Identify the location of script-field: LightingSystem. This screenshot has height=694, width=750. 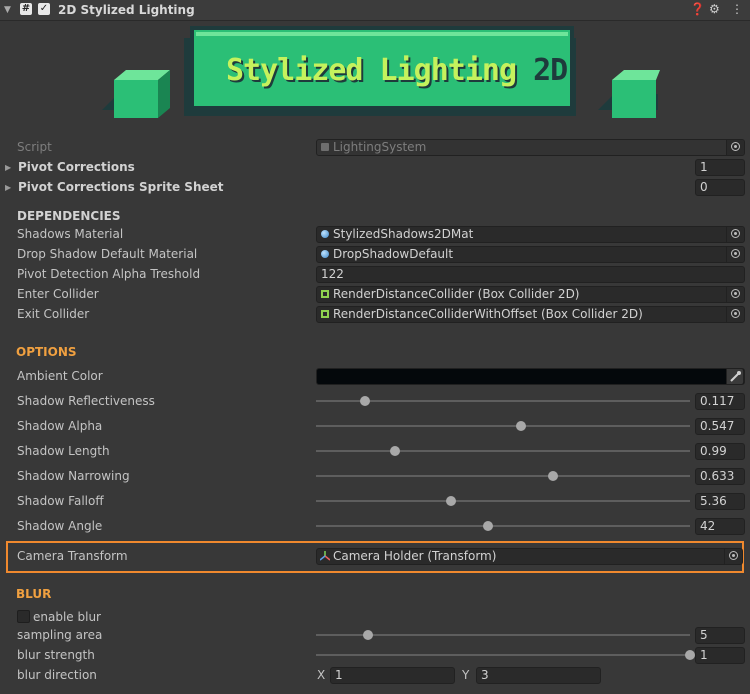
(530, 147).